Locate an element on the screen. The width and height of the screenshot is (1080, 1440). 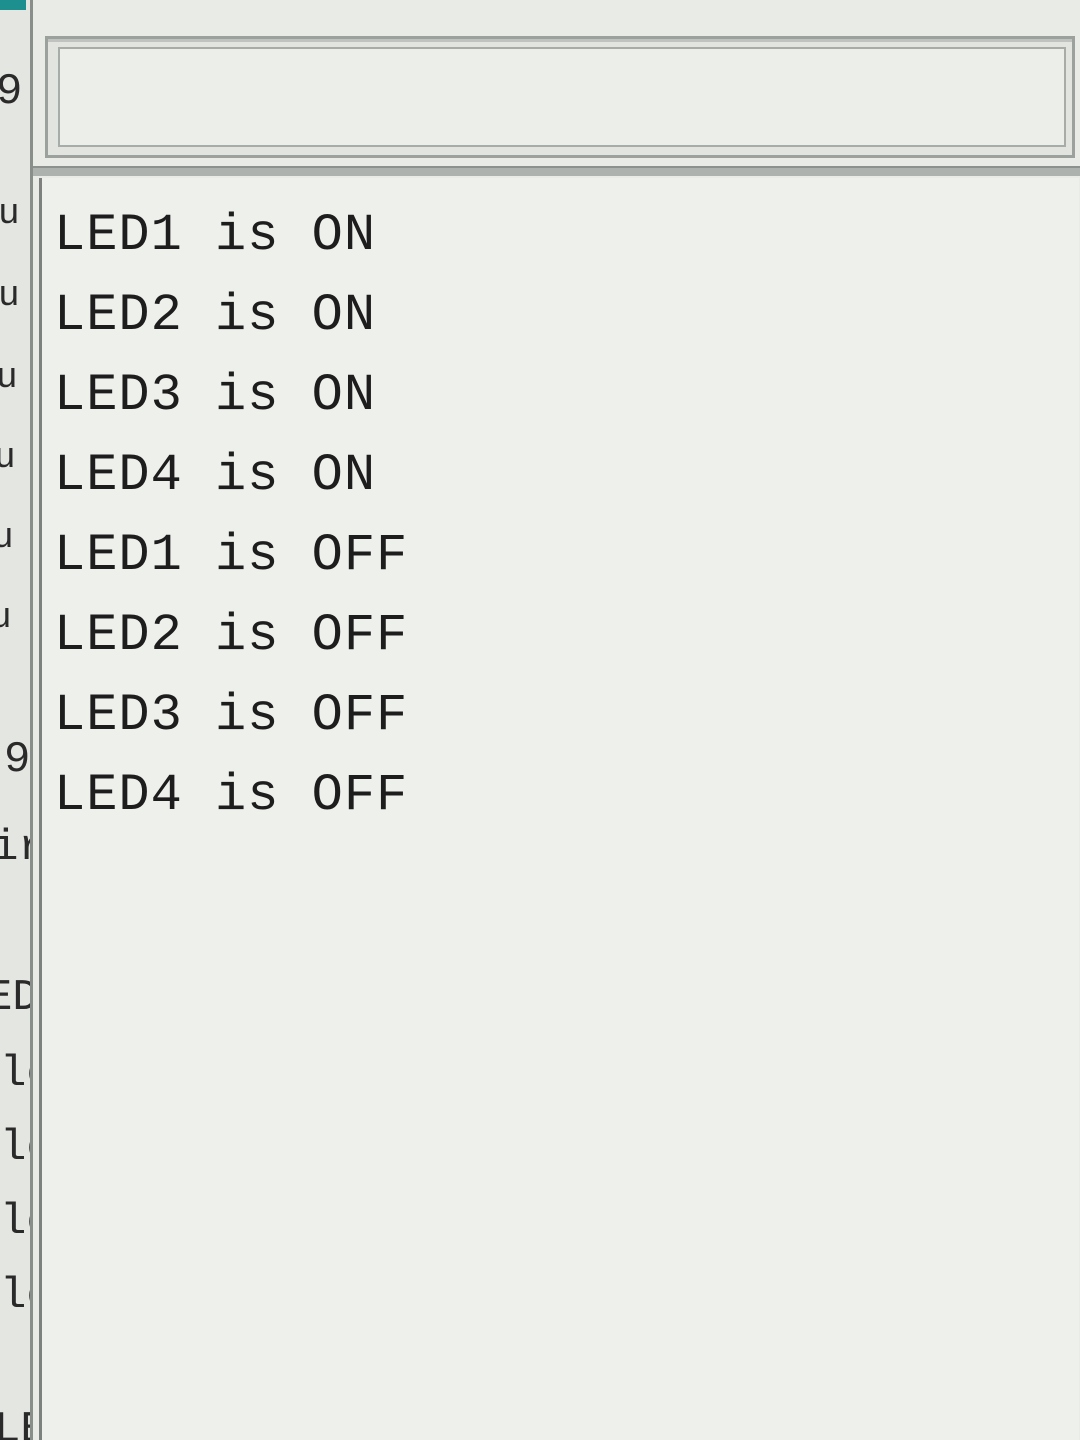
output-line: LED3 is OFF is located at coordinates (231, 715).